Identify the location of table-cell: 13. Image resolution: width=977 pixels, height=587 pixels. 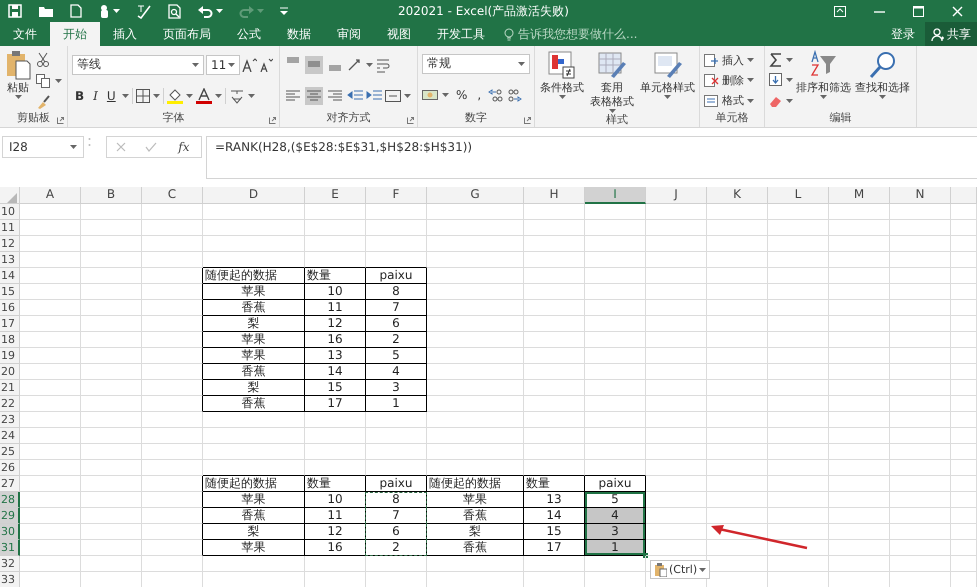
(554, 500).